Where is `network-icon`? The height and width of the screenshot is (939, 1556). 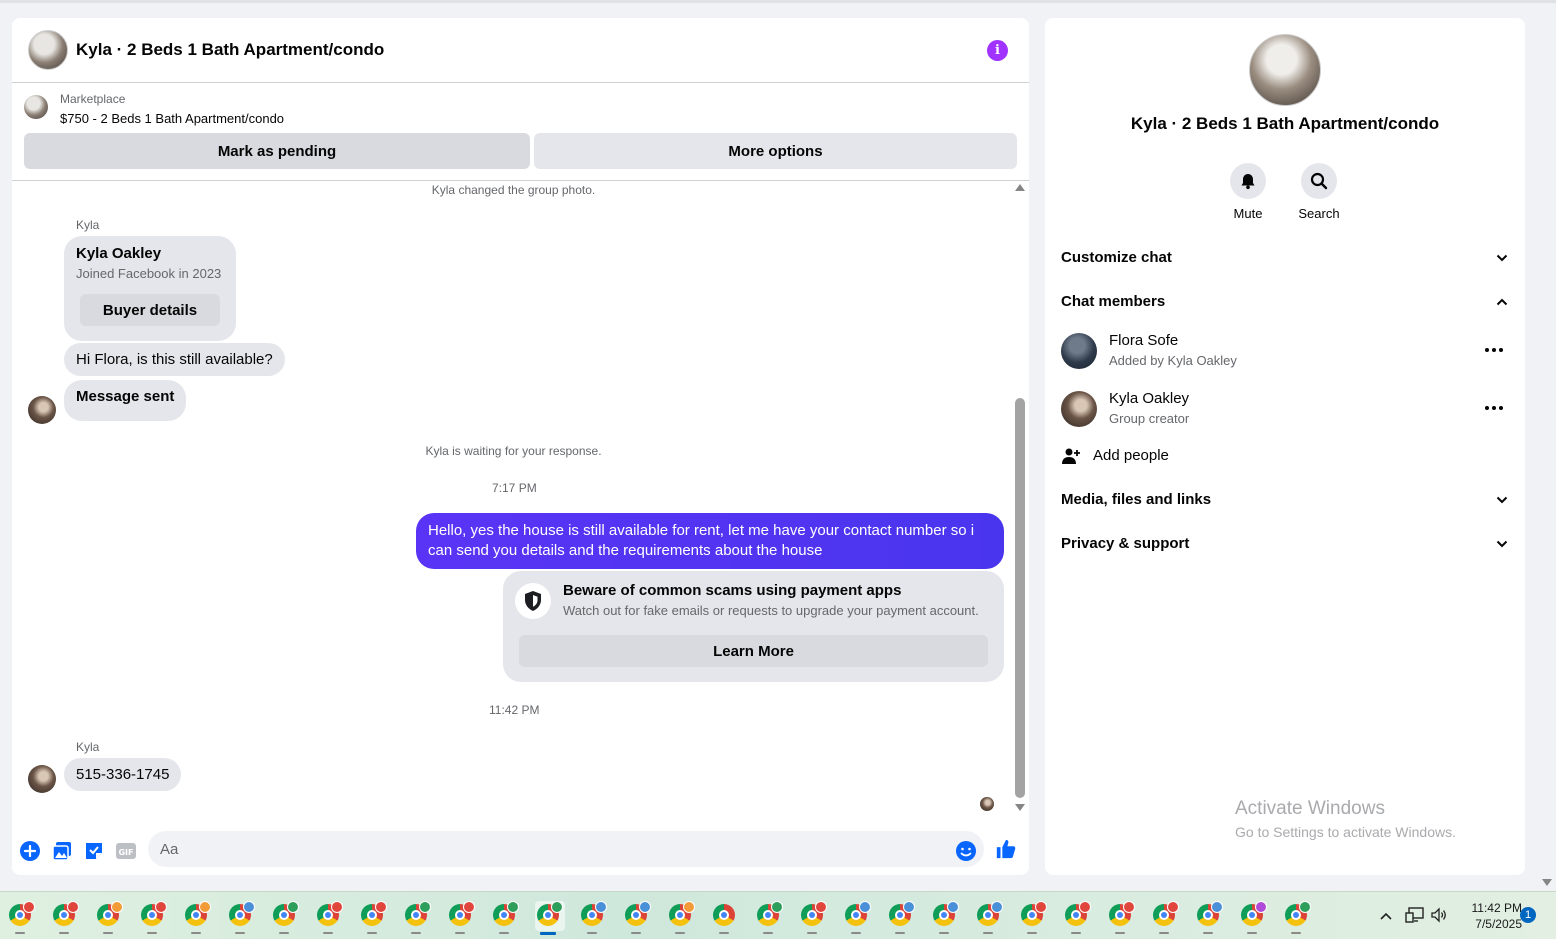 network-icon is located at coordinates (1415, 917).